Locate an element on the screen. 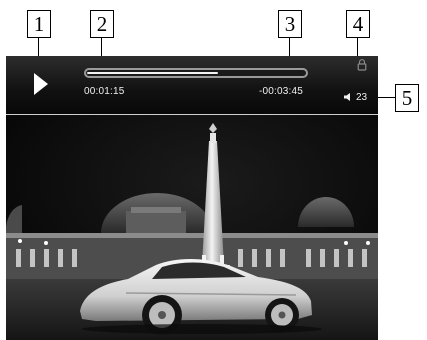 The width and height of the screenshot is (427, 340). progress-bar is located at coordinates (196, 73).